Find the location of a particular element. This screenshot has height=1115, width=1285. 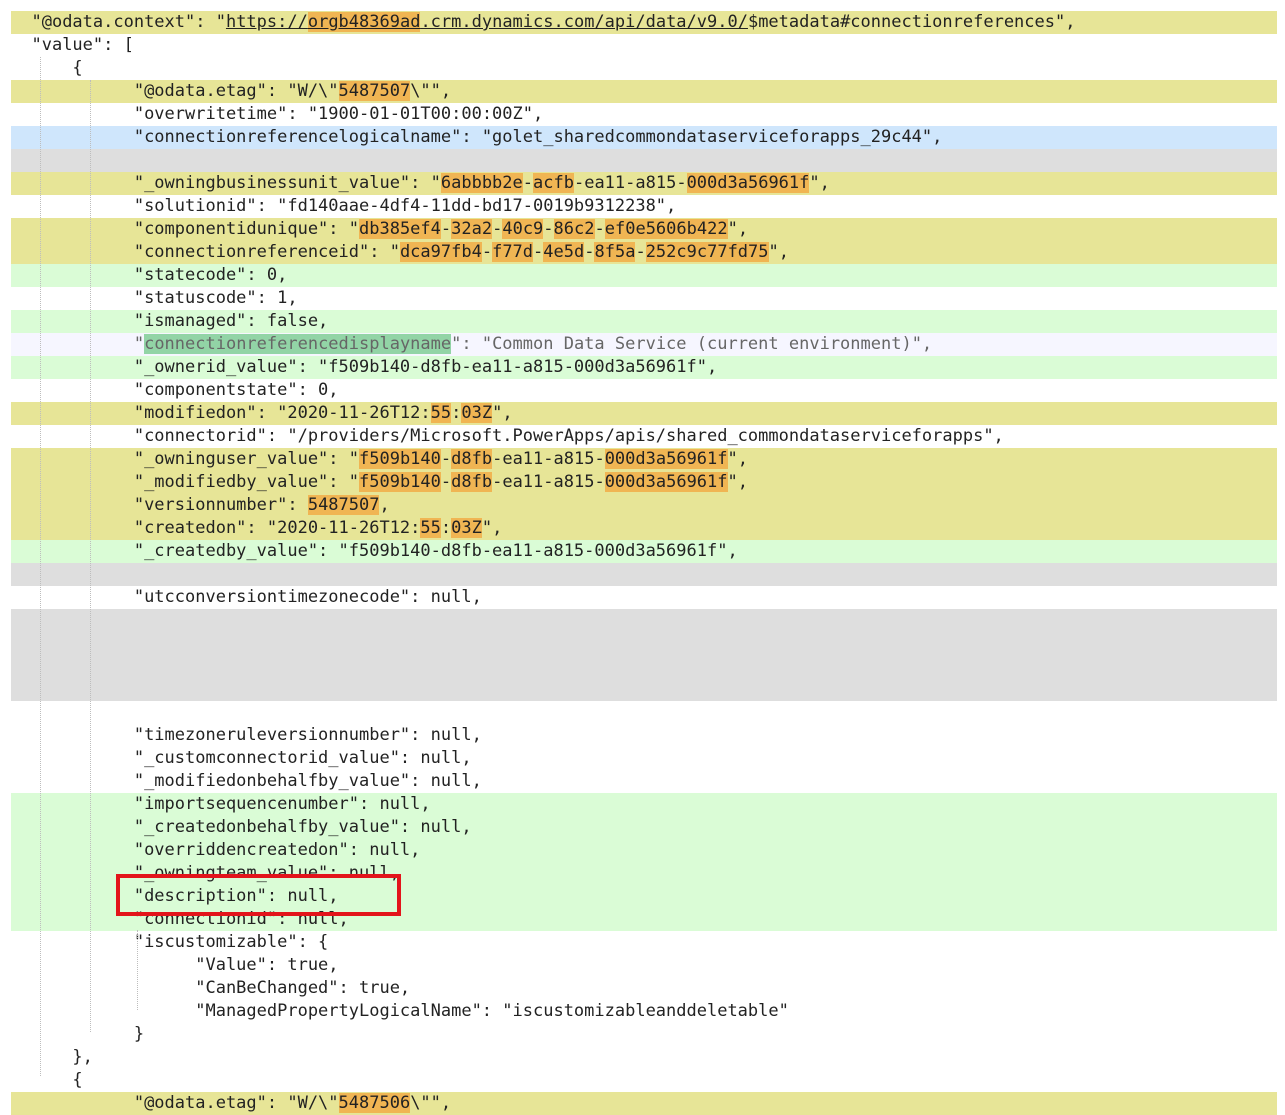

json-line: "importsequencenumber": null, is located at coordinates (644, 804).